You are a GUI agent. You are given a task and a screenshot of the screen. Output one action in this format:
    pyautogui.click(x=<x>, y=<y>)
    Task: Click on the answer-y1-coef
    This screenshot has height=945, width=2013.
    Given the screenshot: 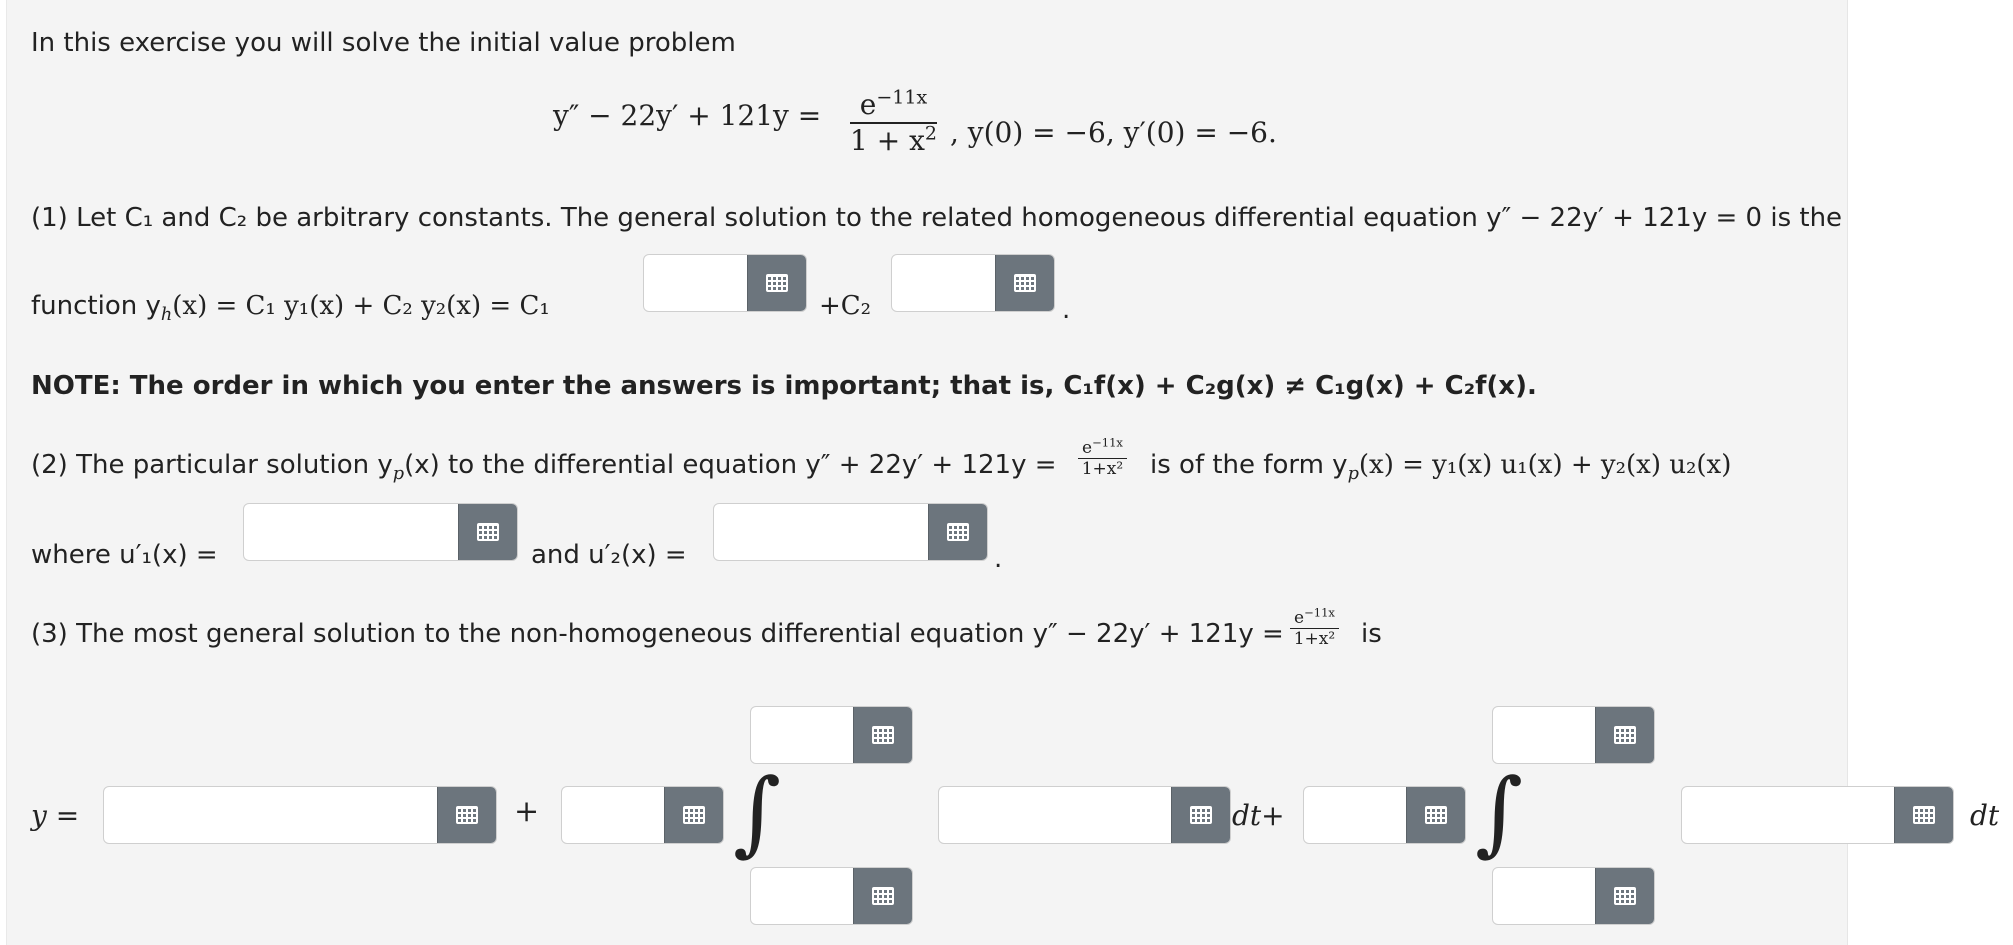 What is the action you would take?
    pyautogui.click(x=642, y=815)
    